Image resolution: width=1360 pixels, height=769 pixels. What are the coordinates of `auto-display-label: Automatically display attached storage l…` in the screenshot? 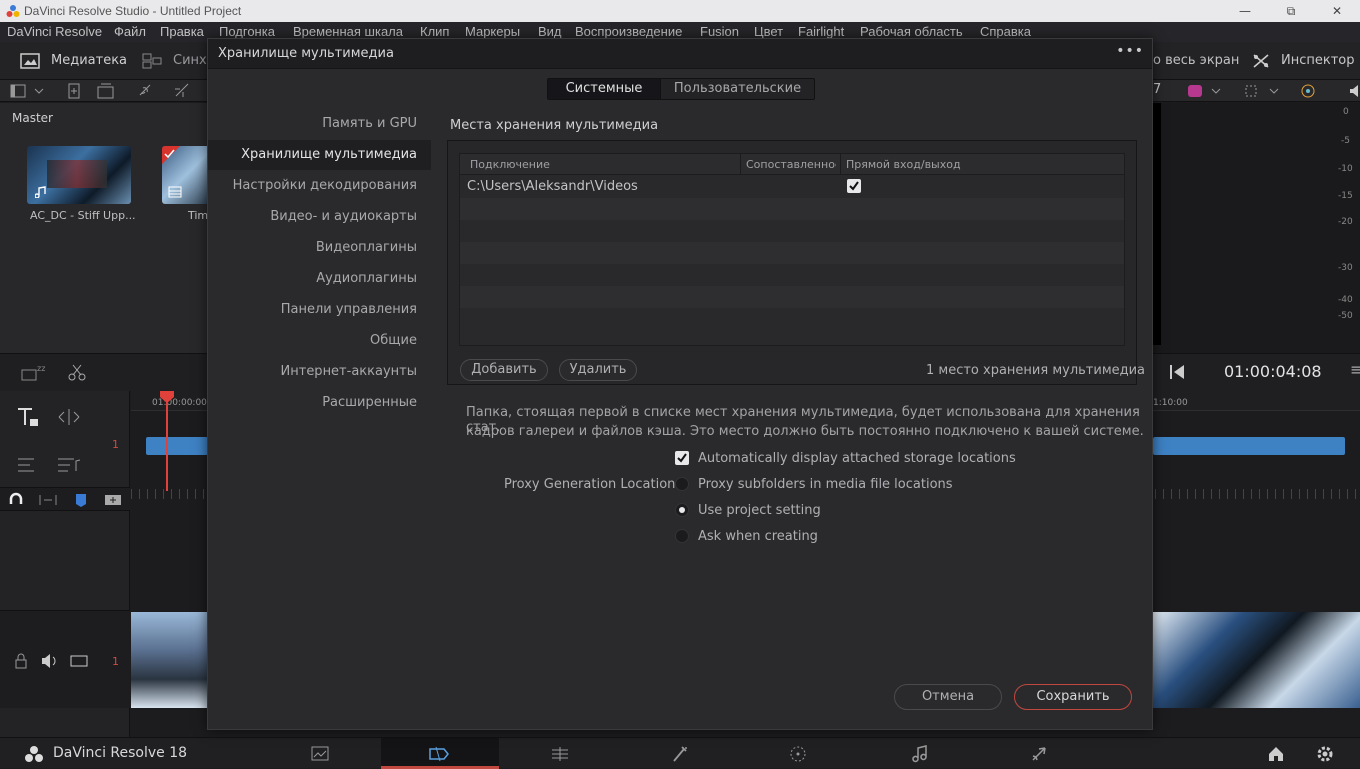 It's located at (857, 458).